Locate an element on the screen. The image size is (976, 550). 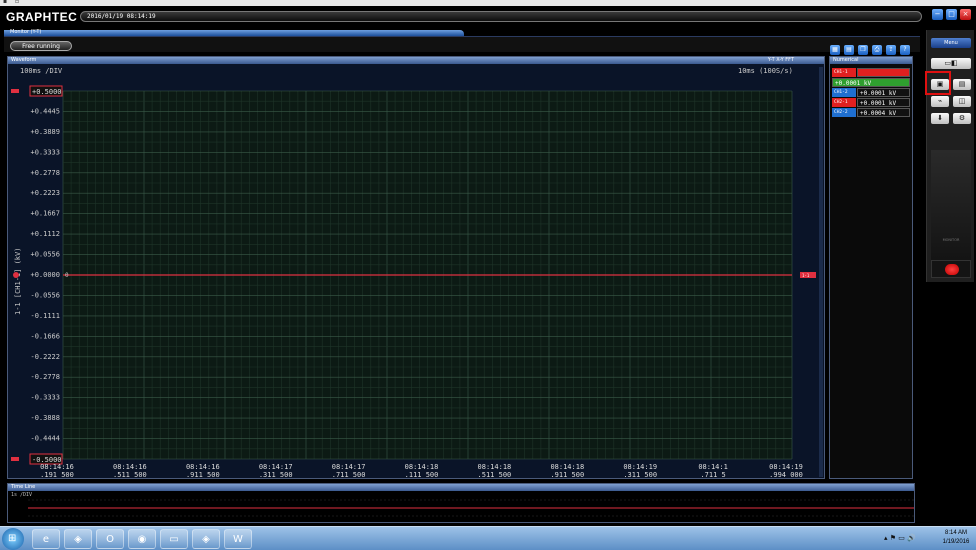
x-tick-ms: .711 5 is located at coordinates (712, 475).